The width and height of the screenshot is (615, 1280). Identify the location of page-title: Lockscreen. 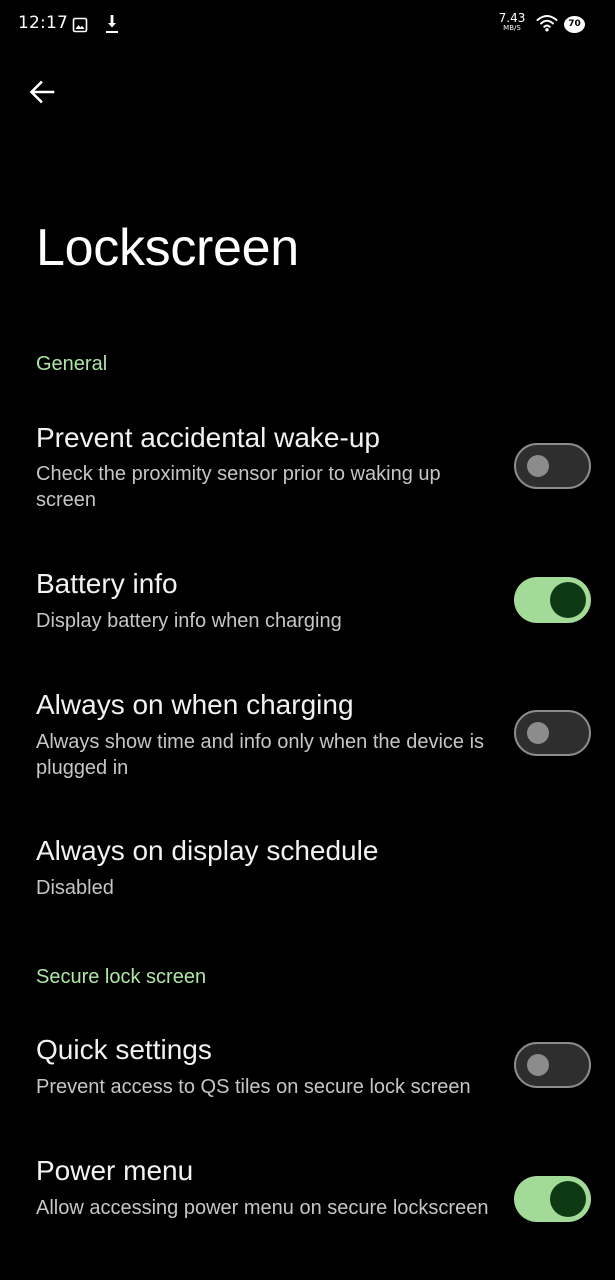
(167, 248).